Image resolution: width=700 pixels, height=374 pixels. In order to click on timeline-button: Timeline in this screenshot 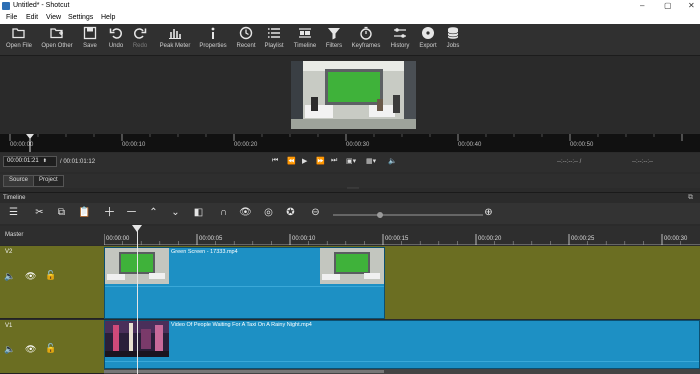, I will do `click(305, 37)`.